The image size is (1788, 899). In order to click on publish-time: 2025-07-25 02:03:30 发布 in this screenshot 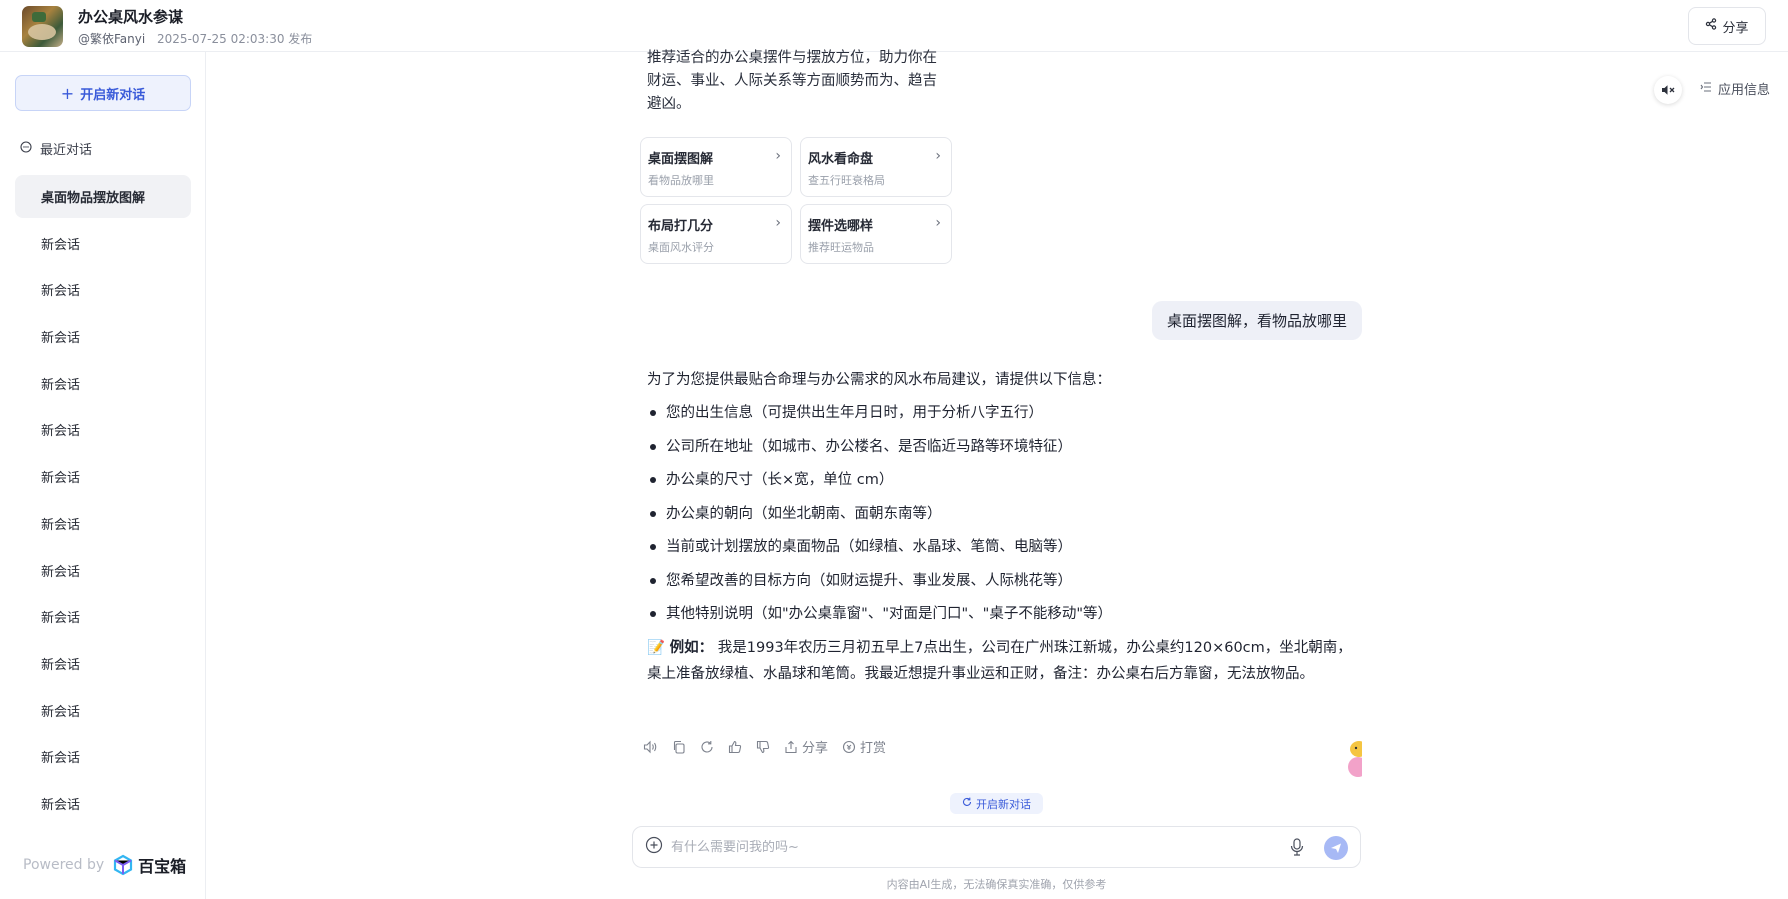, I will do `click(235, 39)`.